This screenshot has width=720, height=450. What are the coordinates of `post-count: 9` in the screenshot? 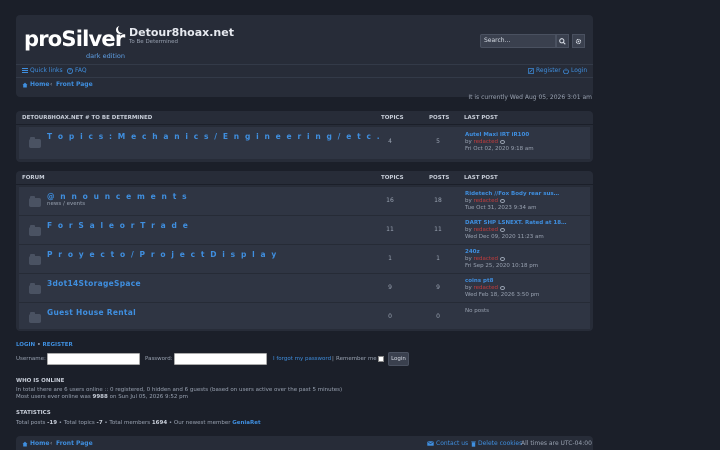 It's located at (438, 287).